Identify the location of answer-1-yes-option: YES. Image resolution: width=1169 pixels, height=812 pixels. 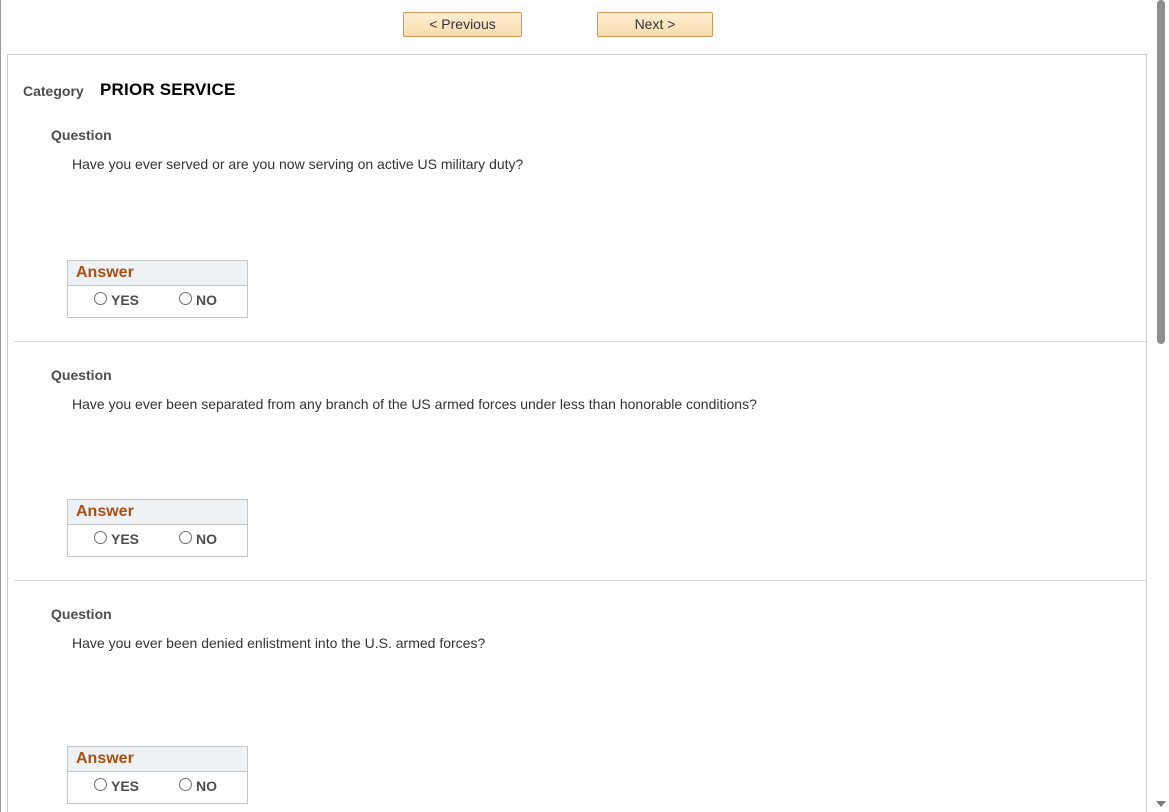
(116, 300).